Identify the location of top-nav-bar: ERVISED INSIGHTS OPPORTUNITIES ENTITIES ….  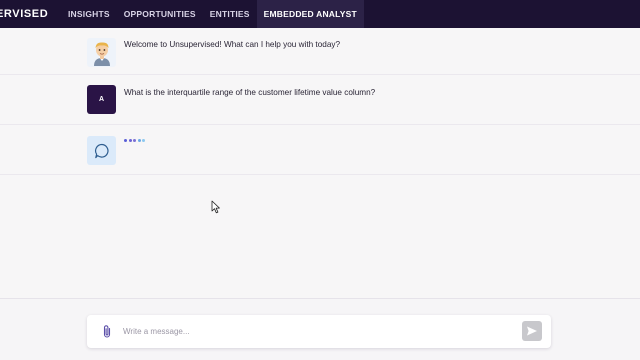
(320, 14).